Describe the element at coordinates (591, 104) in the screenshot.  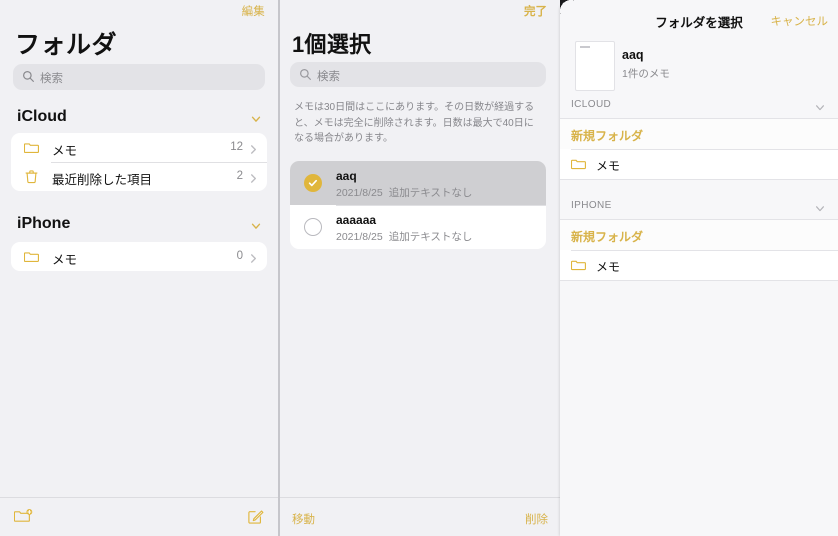
I see `group-header-label: ICLOUD` at that location.